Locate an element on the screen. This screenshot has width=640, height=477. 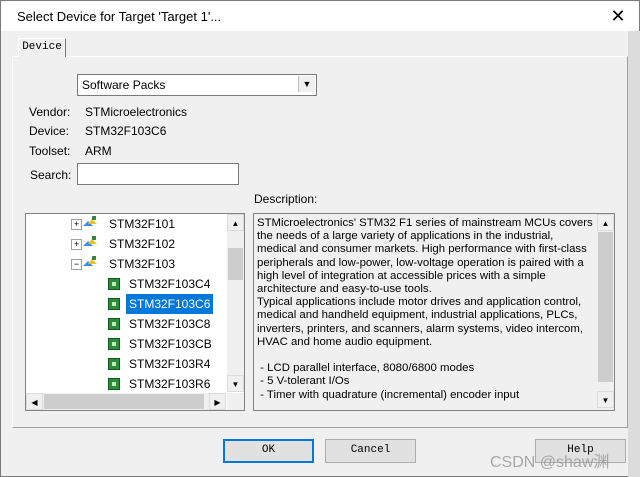
description-vertical-scrollbar: ▲ ▼ is located at coordinates (605, 311).